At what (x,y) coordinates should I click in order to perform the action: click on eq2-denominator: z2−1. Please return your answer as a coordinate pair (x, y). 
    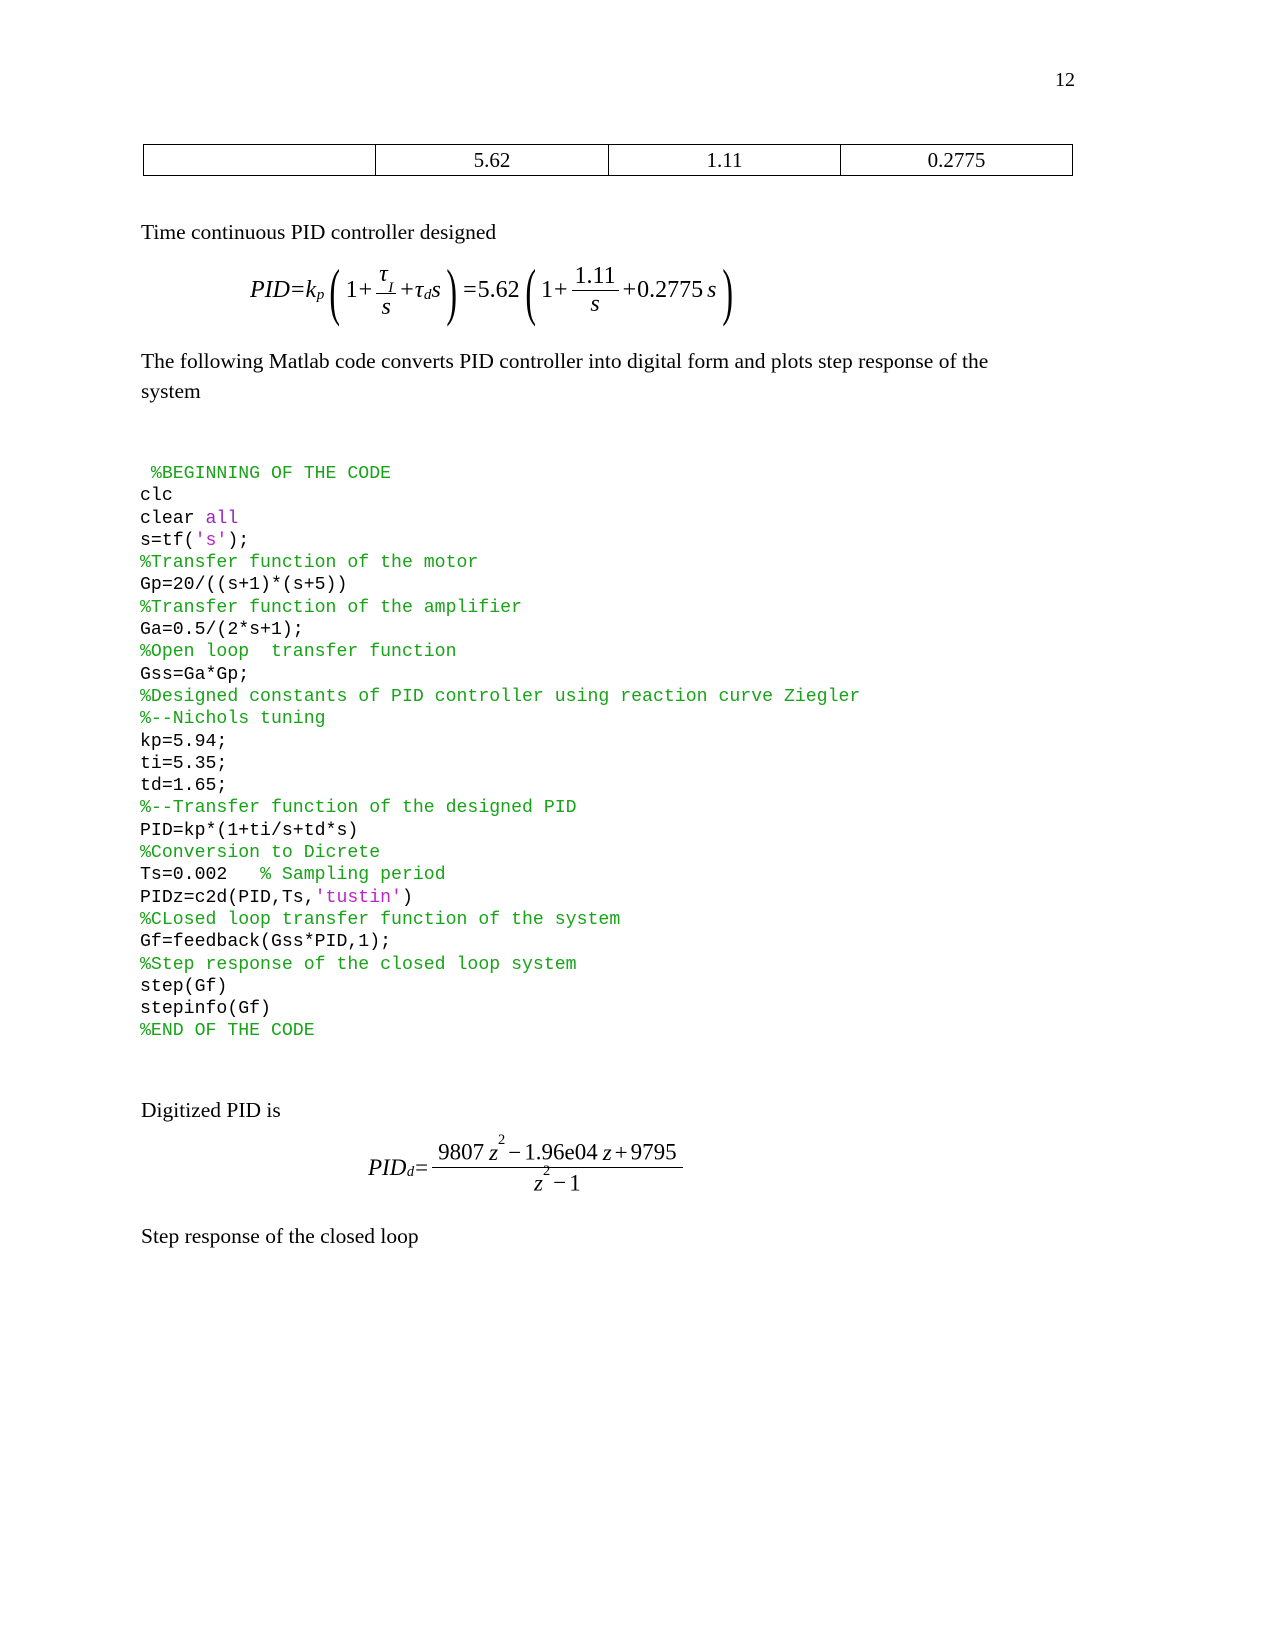
    Looking at the image, I should click on (557, 1180).